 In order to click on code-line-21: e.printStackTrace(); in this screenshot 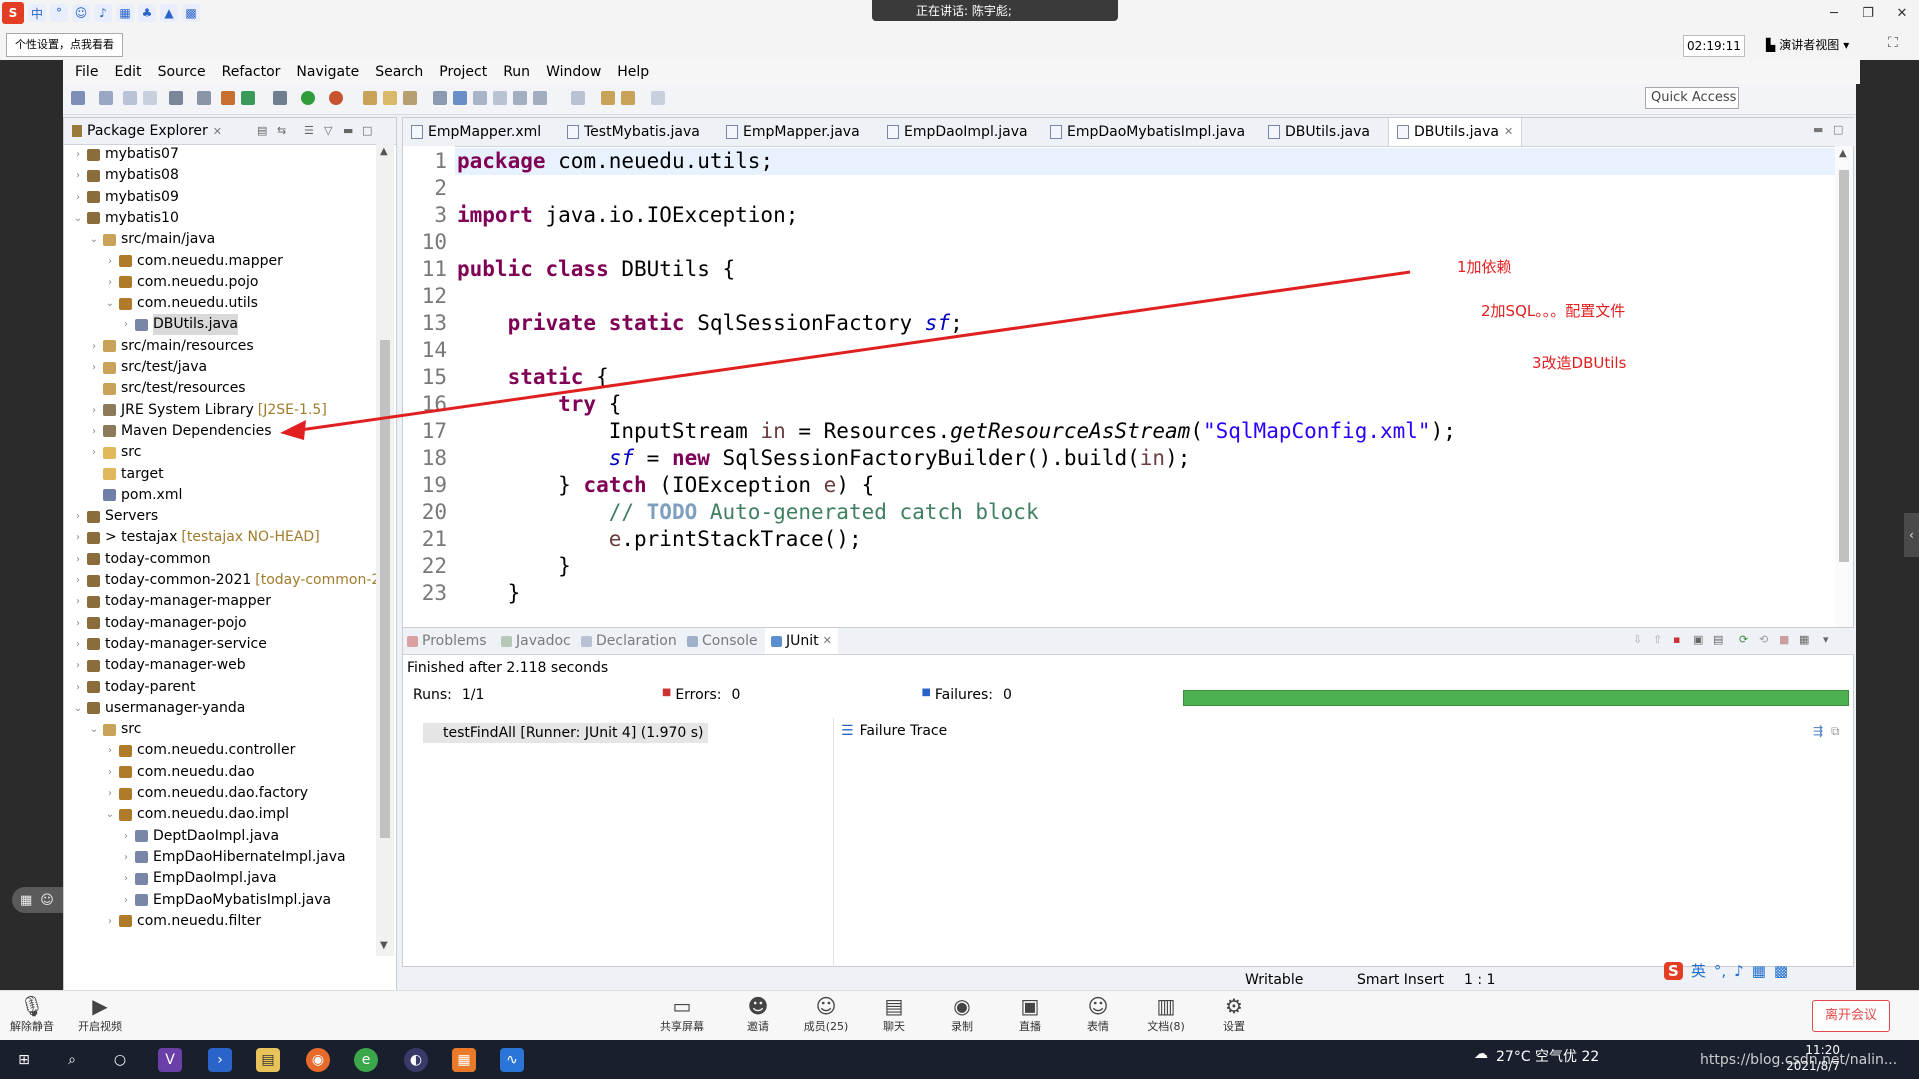, I will do `click(659, 539)`.